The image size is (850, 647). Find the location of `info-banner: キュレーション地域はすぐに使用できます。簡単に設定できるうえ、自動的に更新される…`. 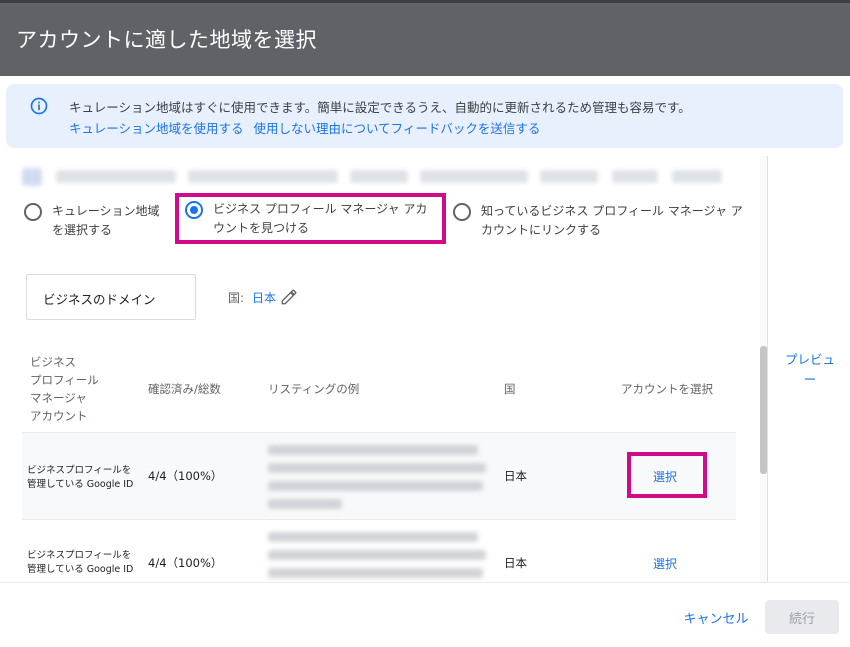

info-banner: キュレーション地域はすぐに使用できます。簡単に設定できるうえ、自動的に更新される… is located at coordinates (424, 116).